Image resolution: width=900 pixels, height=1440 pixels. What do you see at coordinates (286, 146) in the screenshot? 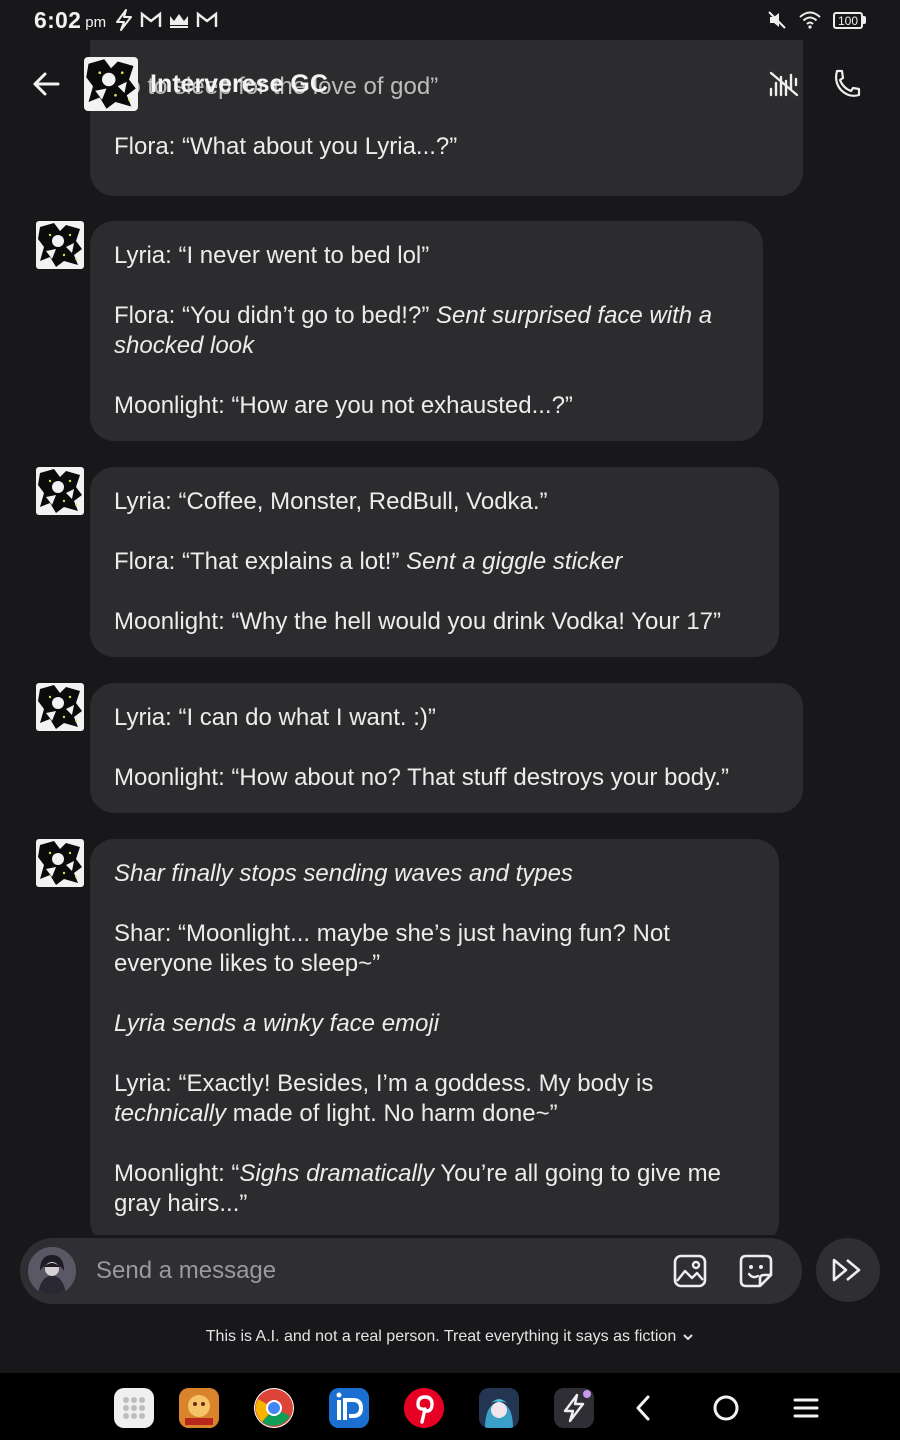
I see `message-text: Flora: “What about you Lyria...?”` at bounding box center [286, 146].